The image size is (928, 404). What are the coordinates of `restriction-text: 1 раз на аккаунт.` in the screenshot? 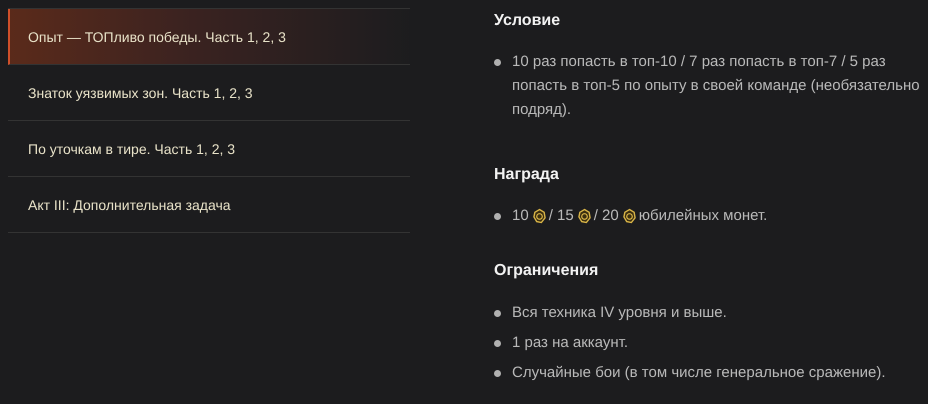 It's located at (570, 343).